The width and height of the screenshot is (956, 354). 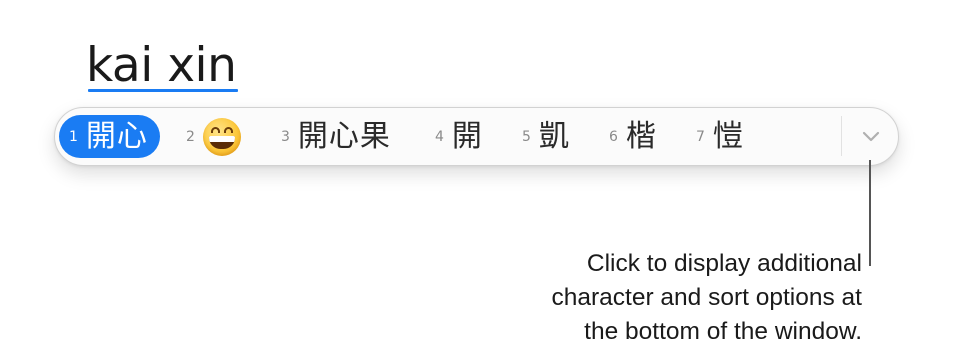 I want to click on callout-line-2: character and sort options at, so click(x=706, y=297).